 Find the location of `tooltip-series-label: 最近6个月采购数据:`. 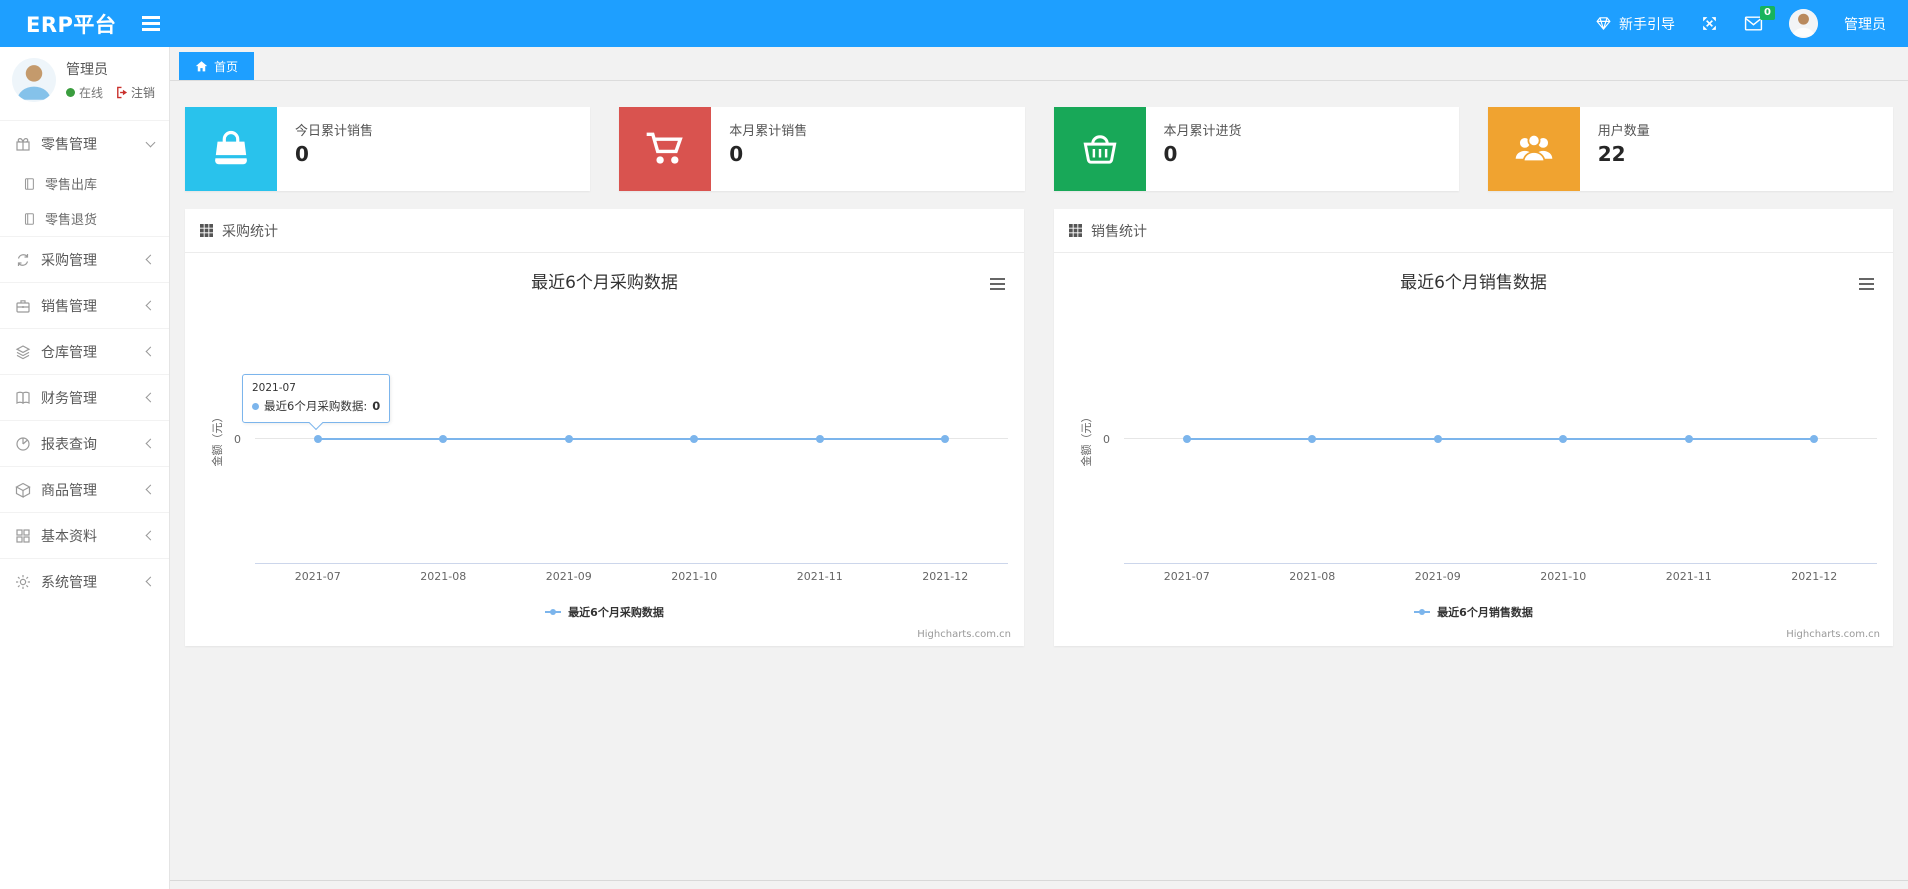

tooltip-series-label: 最近6个月采购数据: is located at coordinates (316, 406).